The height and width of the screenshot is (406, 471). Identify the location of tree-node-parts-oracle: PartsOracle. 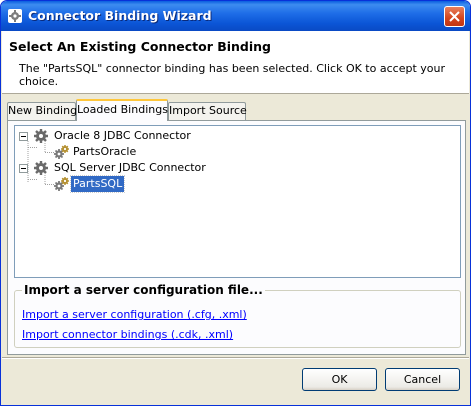
(115, 152).